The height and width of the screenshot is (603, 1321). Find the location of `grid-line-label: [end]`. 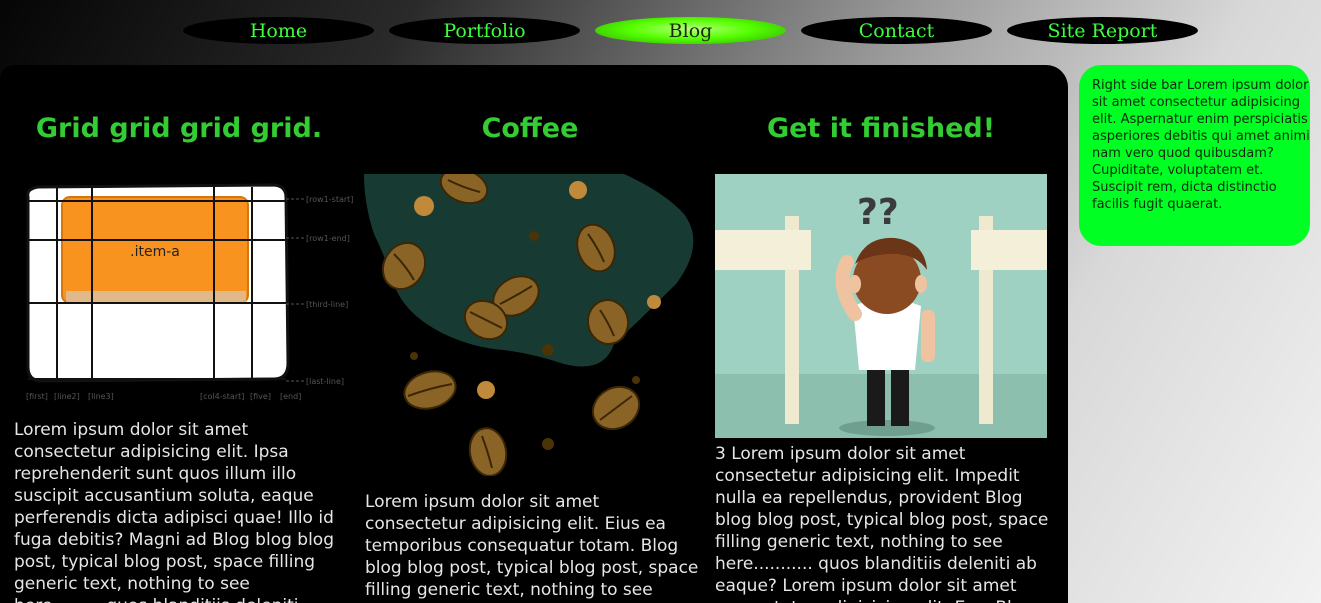

grid-line-label: [end] is located at coordinates (290, 396).